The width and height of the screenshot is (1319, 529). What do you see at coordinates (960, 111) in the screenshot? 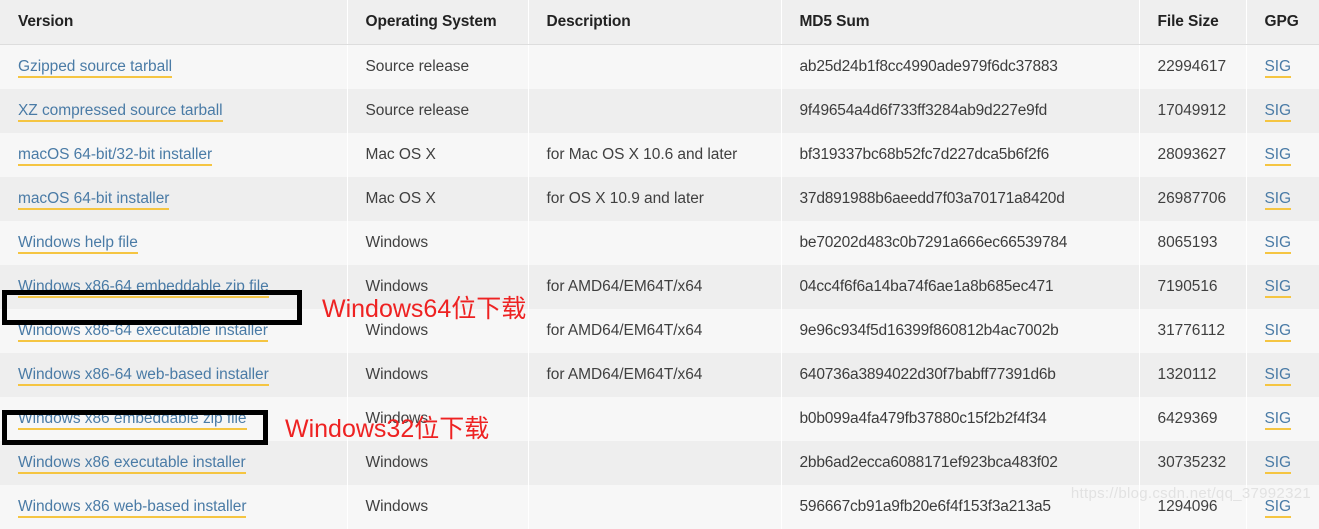
I see `cell-md5: 9f49654a4d6f733ff3284ab9d227e9fd` at bounding box center [960, 111].